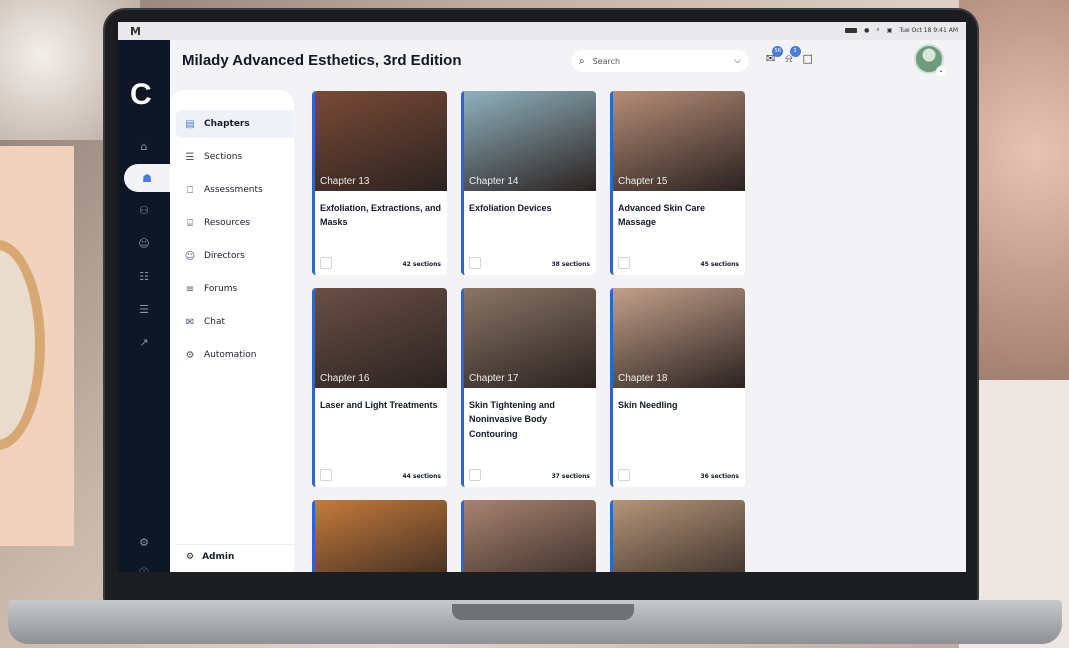 This screenshot has height=648, width=1069. Describe the element at coordinates (322, 60) in the screenshot. I see `page-title: Milady Advanced Esthetics, 3rd Edition` at that location.